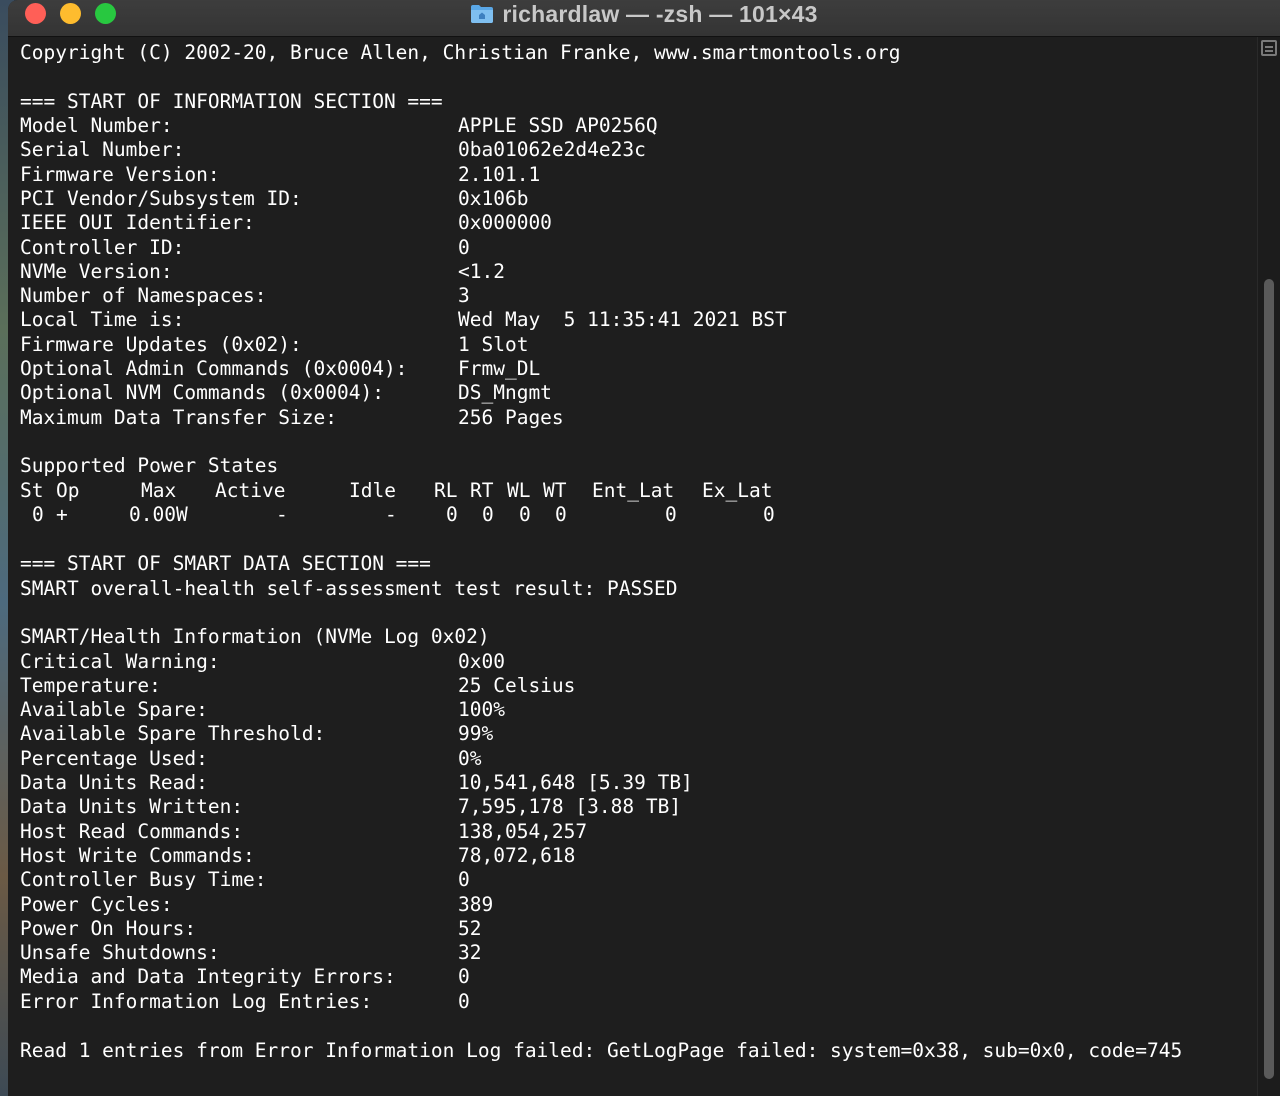  What do you see at coordinates (505, 393) in the screenshot?
I see `info-value: DS_Mngmt` at bounding box center [505, 393].